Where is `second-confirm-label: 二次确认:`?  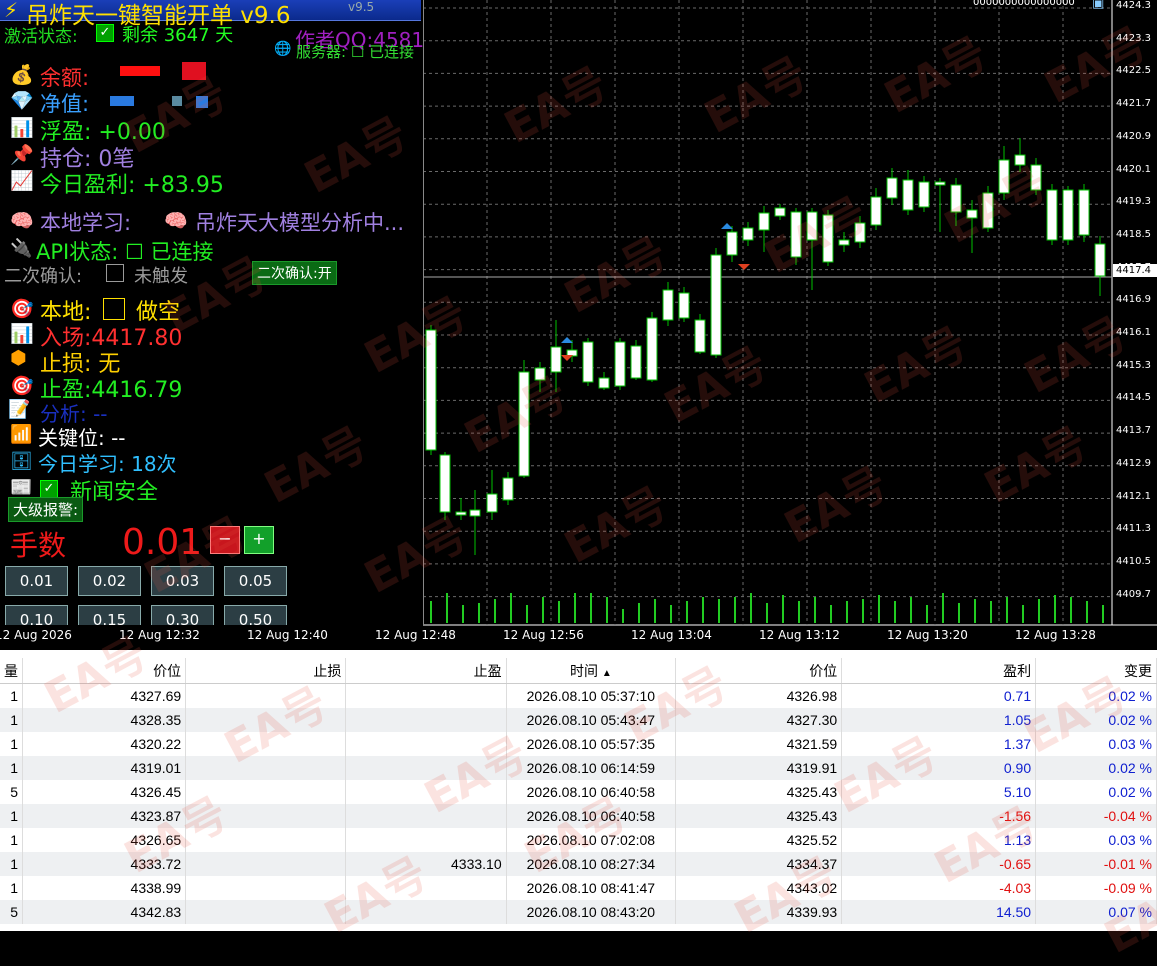 second-confirm-label: 二次确认: is located at coordinates (43, 276).